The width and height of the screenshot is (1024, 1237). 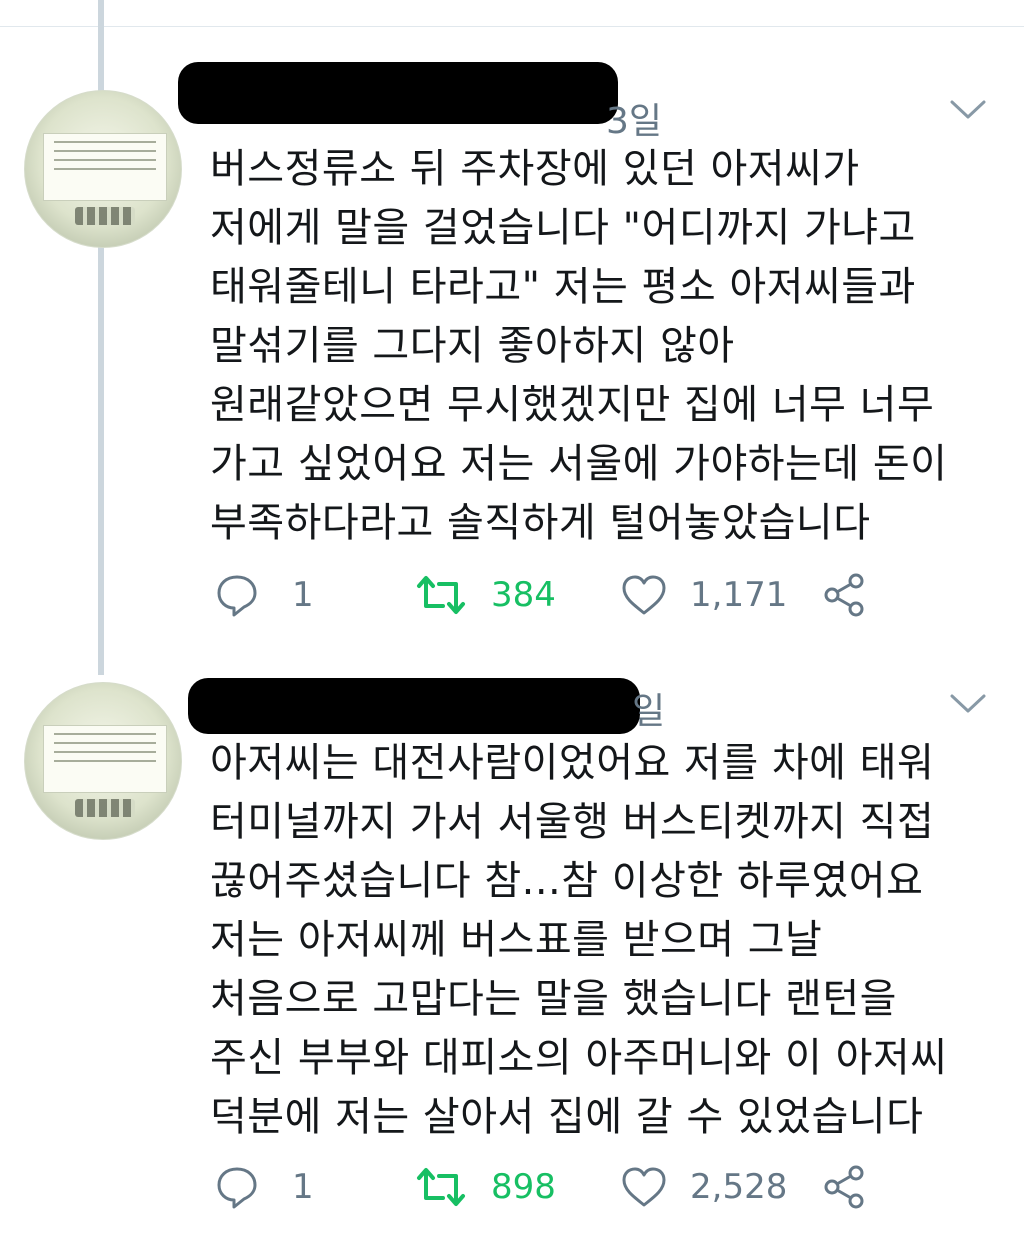 What do you see at coordinates (572, 822) in the screenshot?
I see `tweet-text-line: 터미널까지 가서 서울행 버스티켓까지 직접` at bounding box center [572, 822].